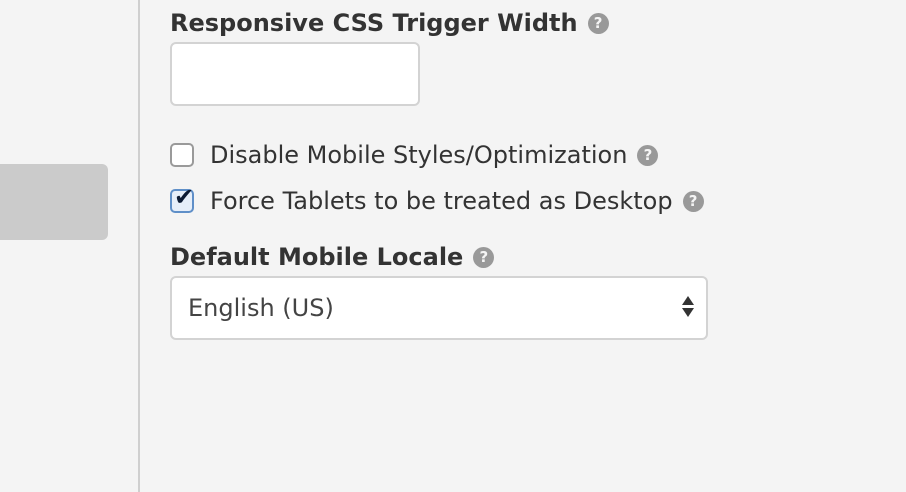 The width and height of the screenshot is (906, 492). What do you see at coordinates (182, 155) in the screenshot?
I see `disable-mobile-checkbox` at bounding box center [182, 155].